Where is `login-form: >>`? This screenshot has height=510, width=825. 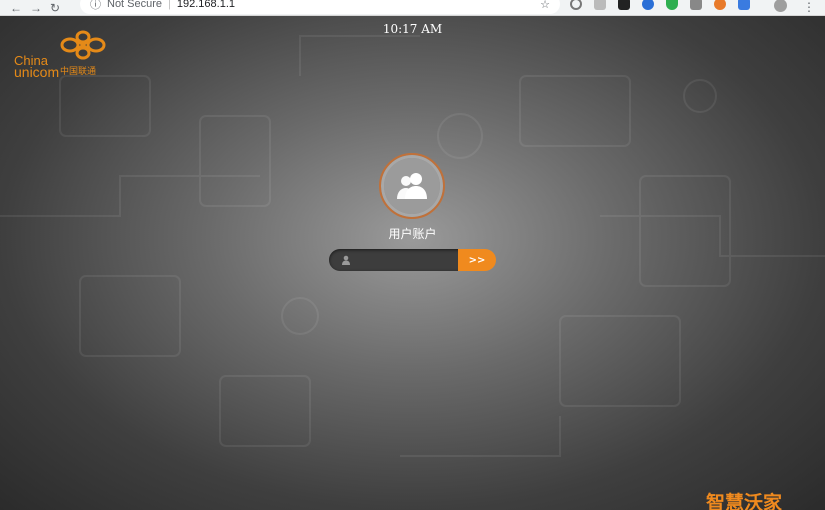
login-form: >> is located at coordinates (413, 260).